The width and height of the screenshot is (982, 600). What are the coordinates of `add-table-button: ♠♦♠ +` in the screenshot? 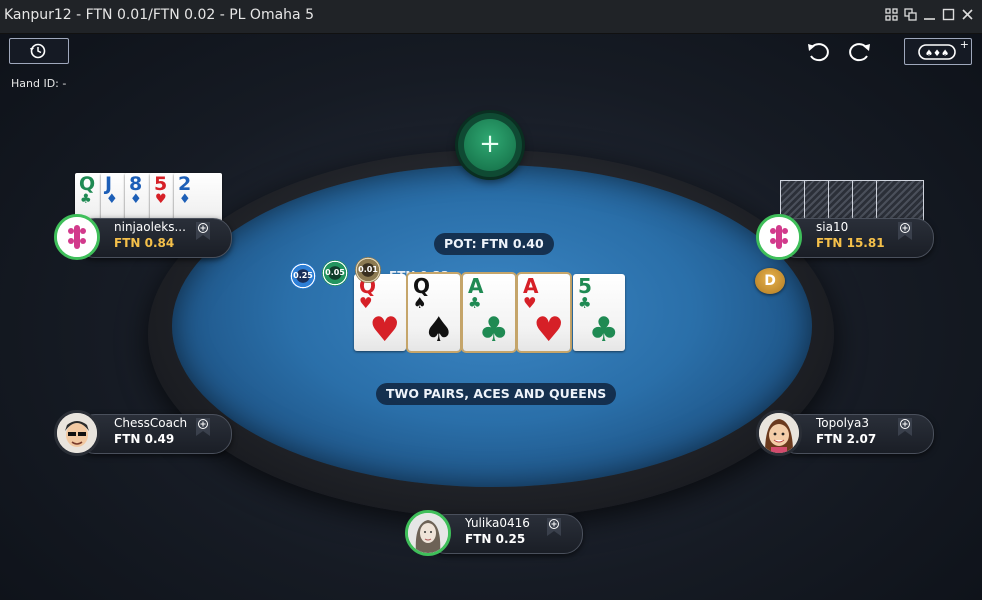 It's located at (938, 51).